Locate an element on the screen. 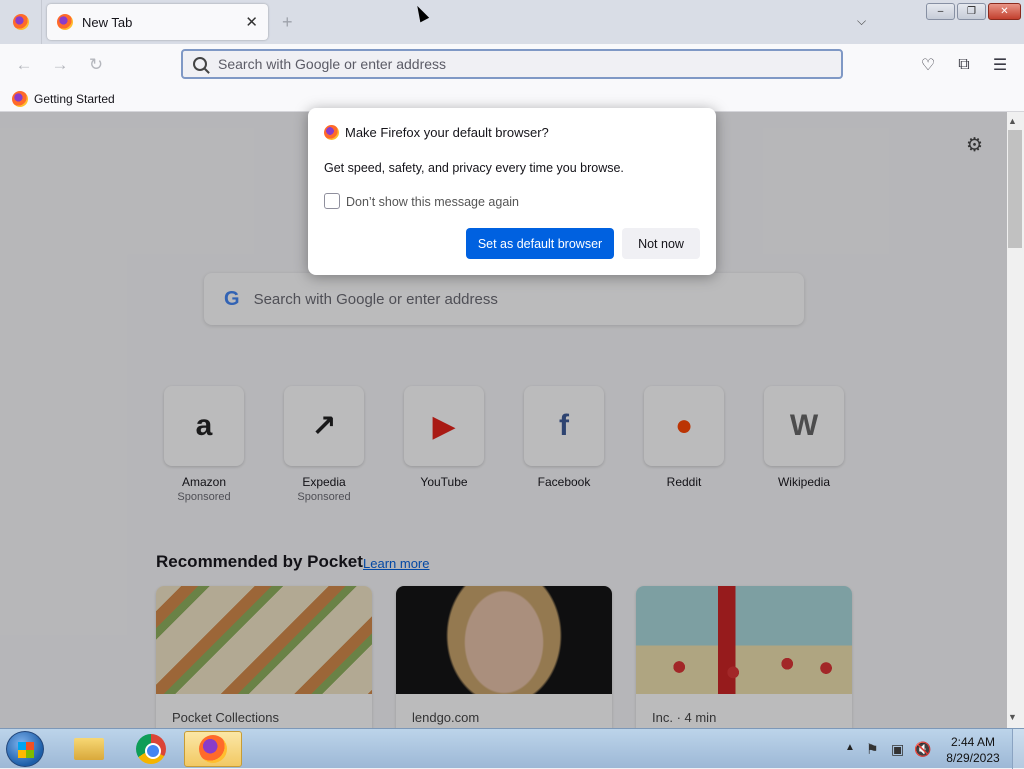  not-now-button: Not now is located at coordinates (661, 243).